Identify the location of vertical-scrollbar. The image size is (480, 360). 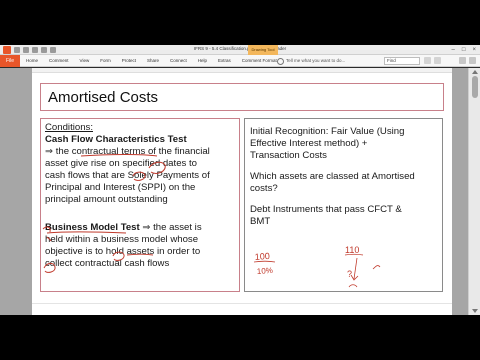
(474, 191).